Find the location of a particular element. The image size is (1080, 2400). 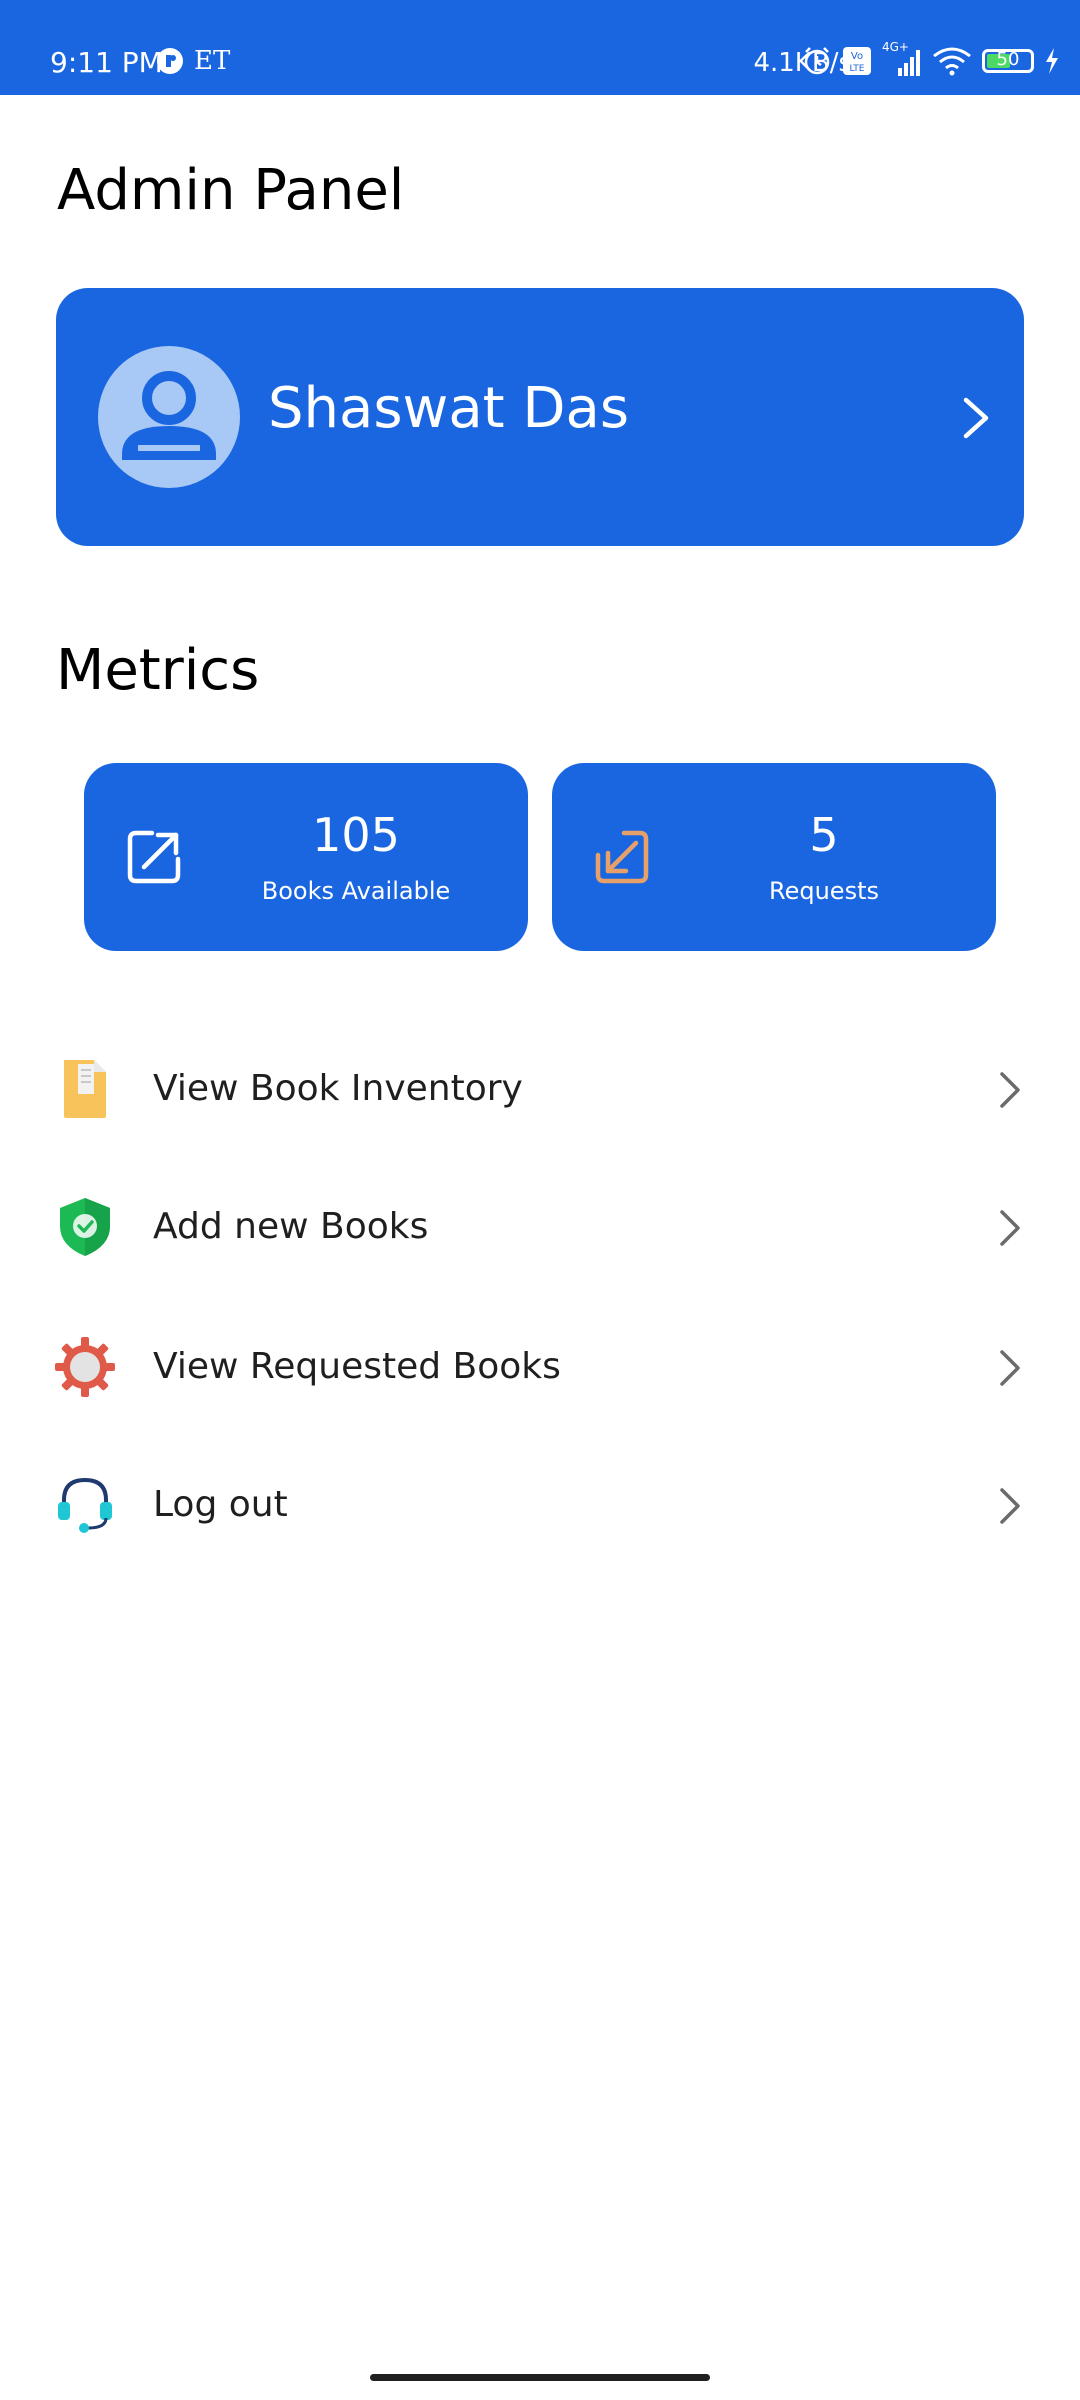

profile-card: Shaswat Das is located at coordinates (540, 417).